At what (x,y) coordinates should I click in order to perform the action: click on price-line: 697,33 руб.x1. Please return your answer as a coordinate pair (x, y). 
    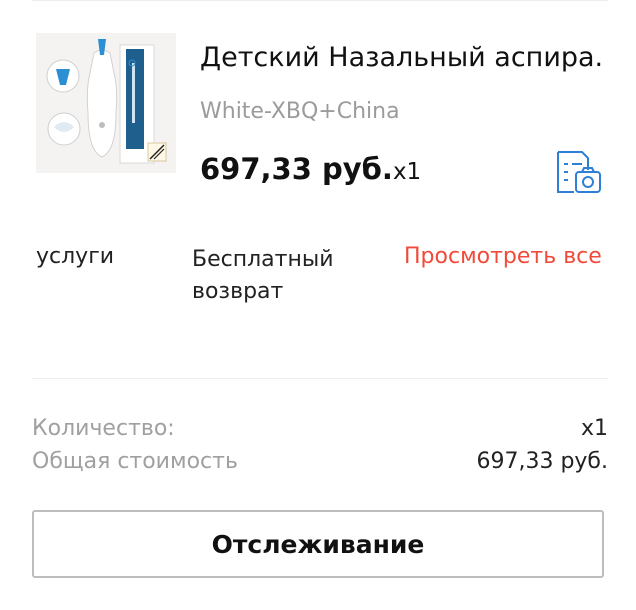
    Looking at the image, I should click on (310, 169).